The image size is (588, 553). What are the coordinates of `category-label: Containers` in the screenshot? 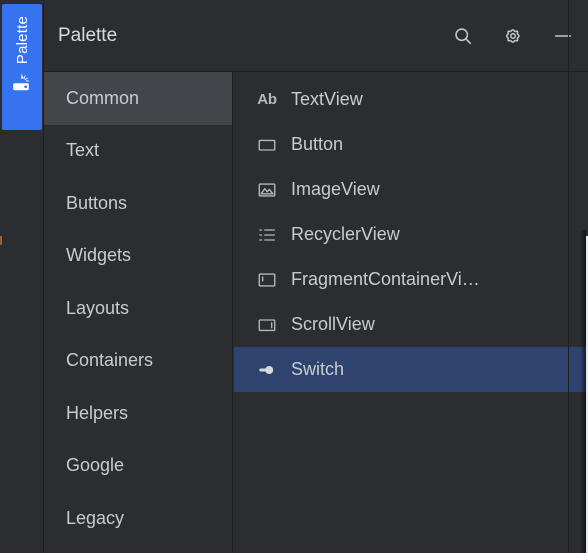 It's located at (110, 360).